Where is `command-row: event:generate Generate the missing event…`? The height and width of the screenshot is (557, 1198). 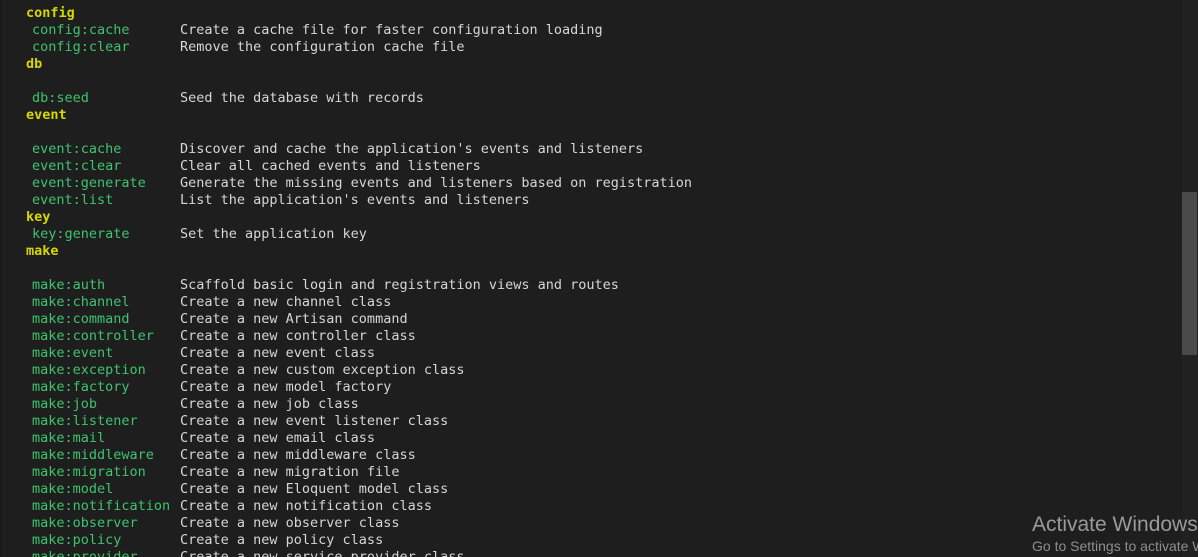
command-row: event:generate Generate the missing event… is located at coordinates (590, 183).